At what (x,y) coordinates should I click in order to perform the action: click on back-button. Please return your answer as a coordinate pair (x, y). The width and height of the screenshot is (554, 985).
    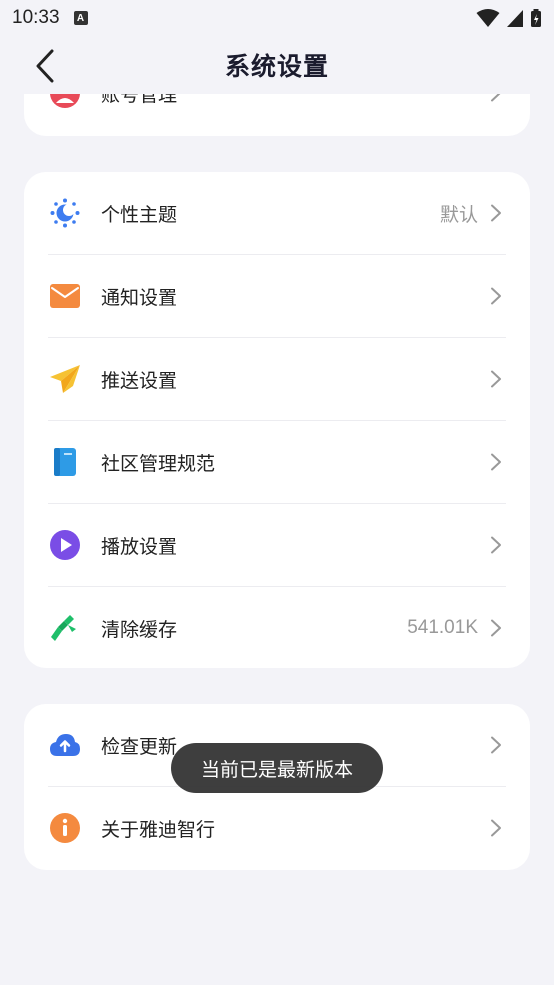
    Looking at the image, I should click on (45, 66).